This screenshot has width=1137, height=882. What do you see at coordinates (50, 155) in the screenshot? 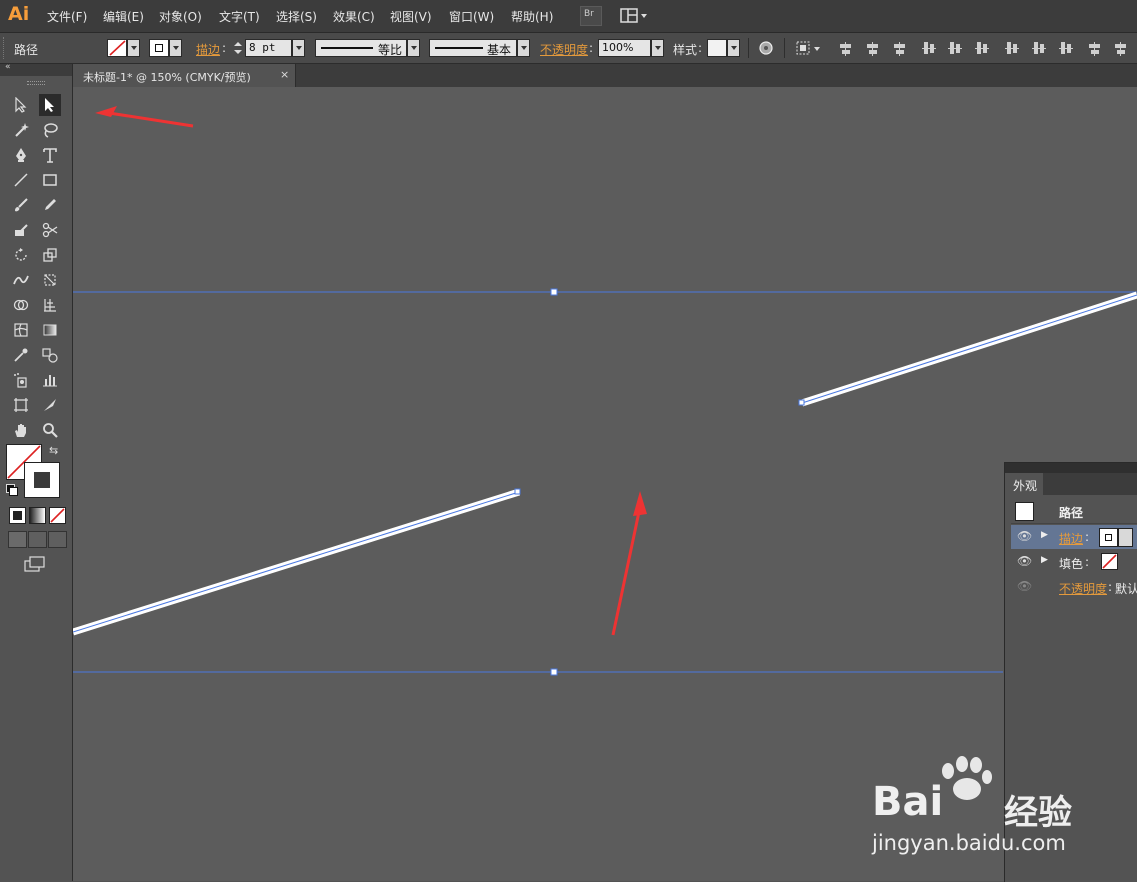
I see `type-tool` at bounding box center [50, 155].